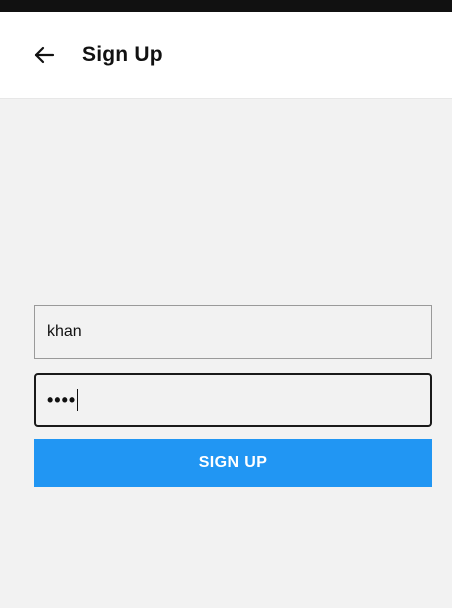 The height and width of the screenshot is (608, 452). I want to click on password-masked-value: ••••, so click(62, 399).